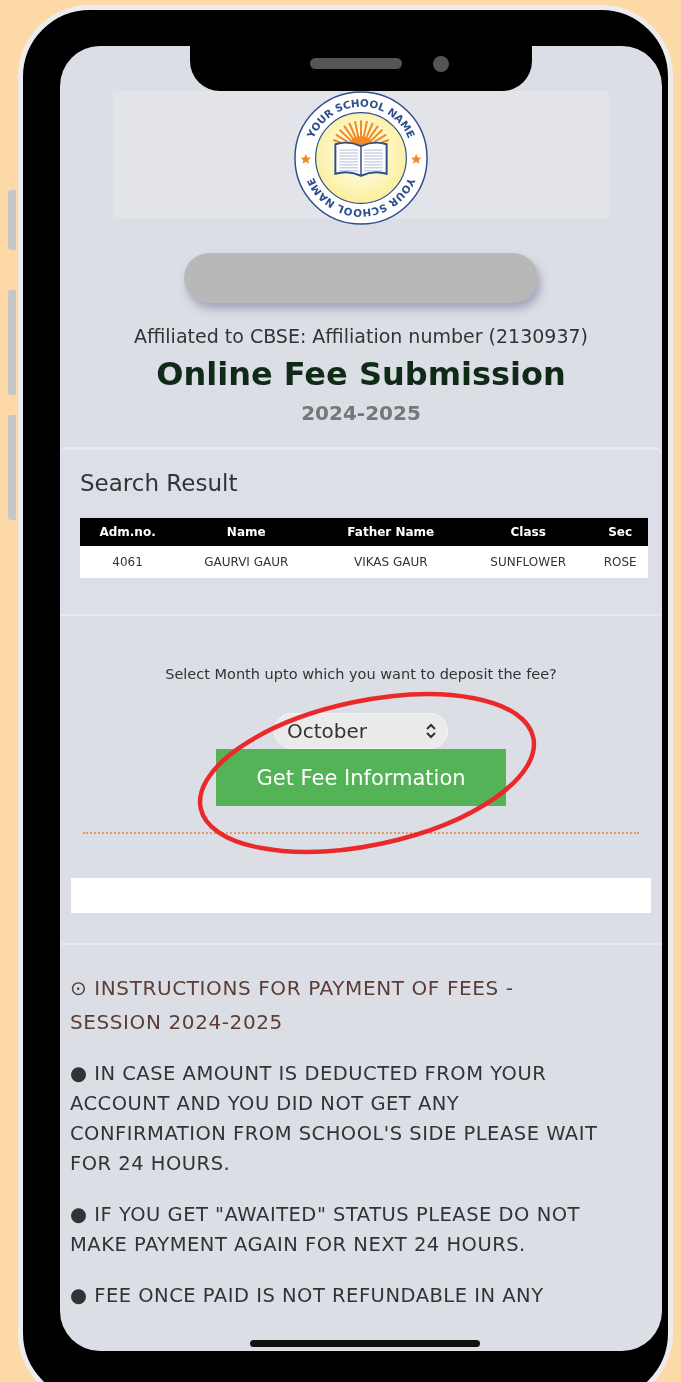  I want to click on table-cell: GAURVI GAUR, so click(246, 562).